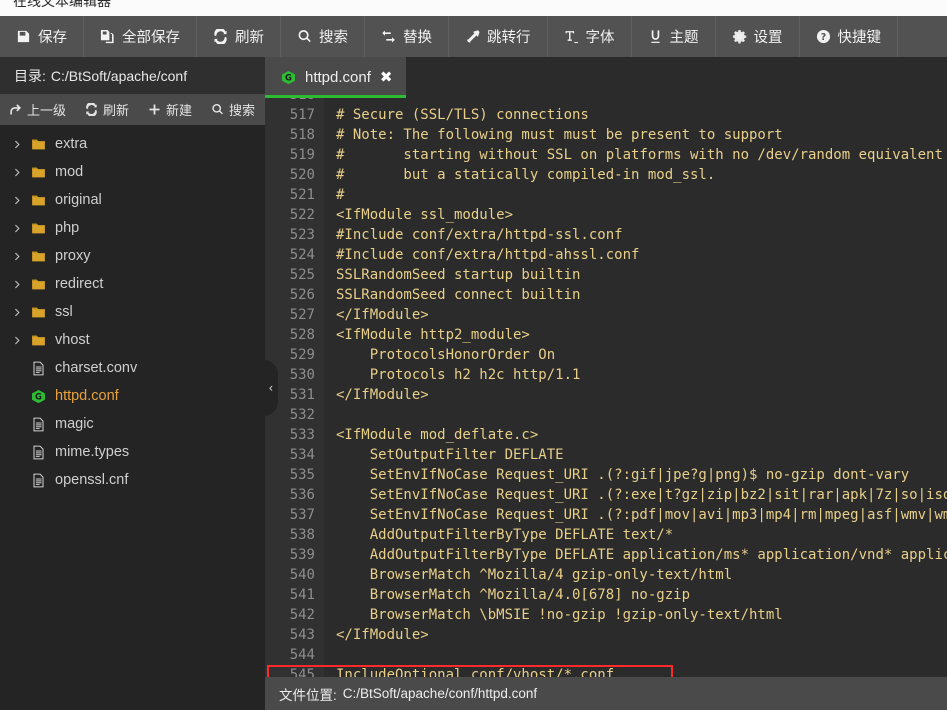 This screenshot has width=947, height=710. What do you see at coordinates (132, 424) in the screenshot?
I see `tree-file-magic: magic` at bounding box center [132, 424].